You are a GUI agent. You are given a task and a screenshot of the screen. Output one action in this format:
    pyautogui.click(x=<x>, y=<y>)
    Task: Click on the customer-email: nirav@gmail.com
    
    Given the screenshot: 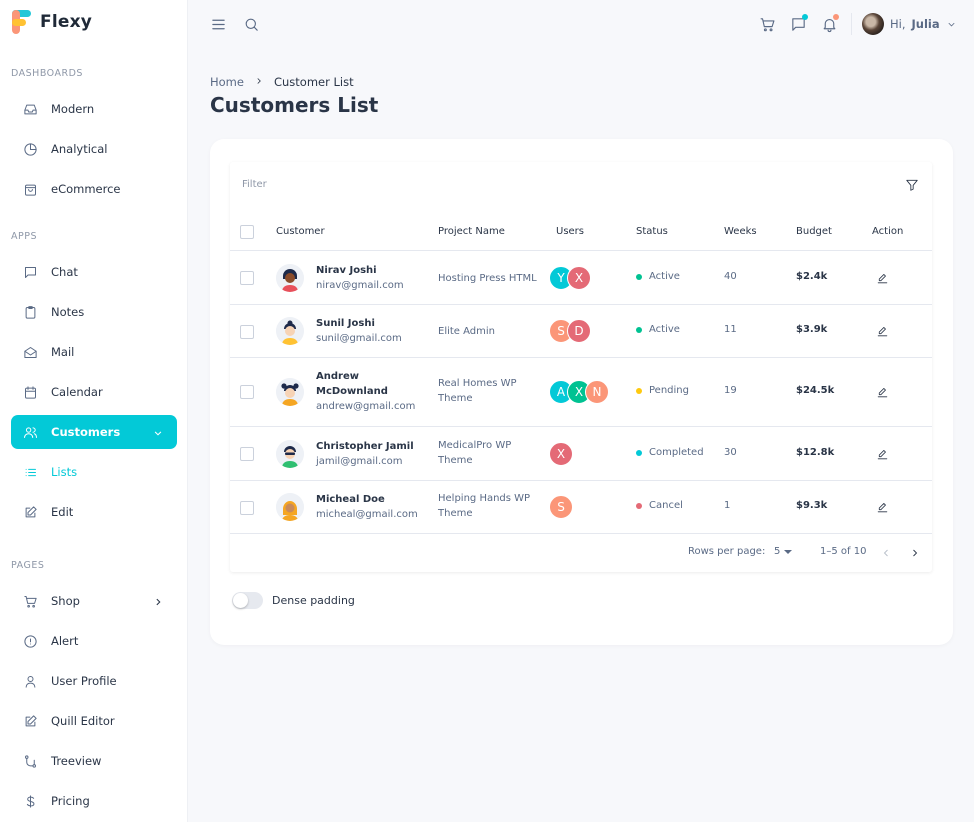 What is the action you would take?
    pyautogui.click(x=360, y=285)
    